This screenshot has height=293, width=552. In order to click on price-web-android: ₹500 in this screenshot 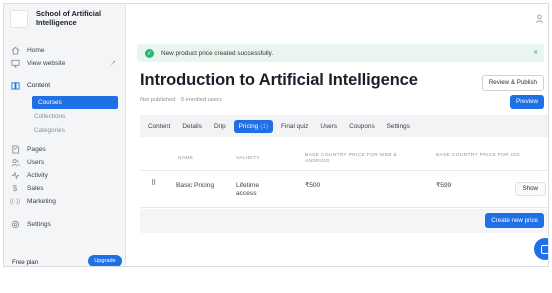, I will do `click(313, 185)`.